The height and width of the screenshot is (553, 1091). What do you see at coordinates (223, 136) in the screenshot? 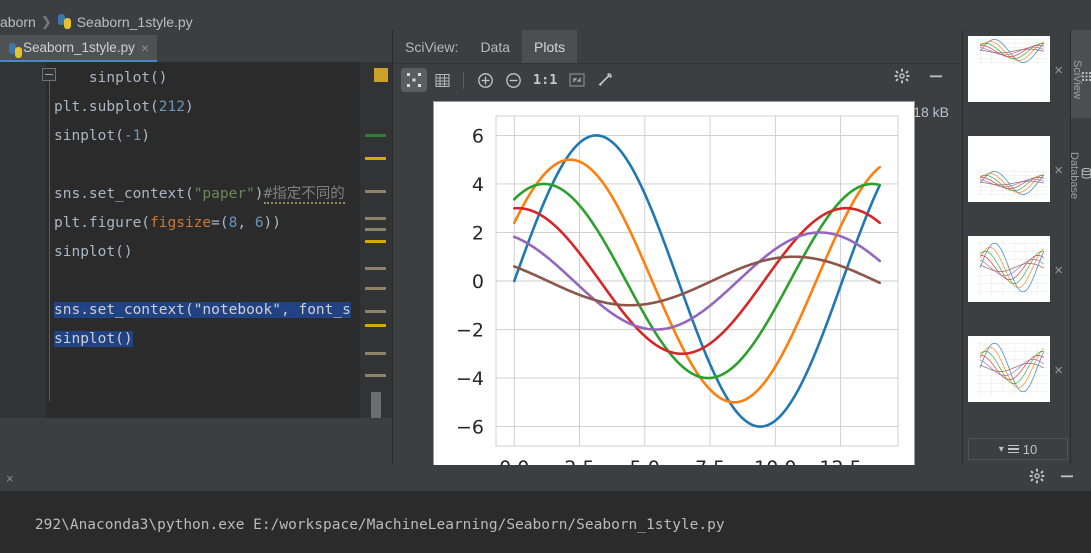
I see `code-line: sinplot(-1)` at bounding box center [223, 136].